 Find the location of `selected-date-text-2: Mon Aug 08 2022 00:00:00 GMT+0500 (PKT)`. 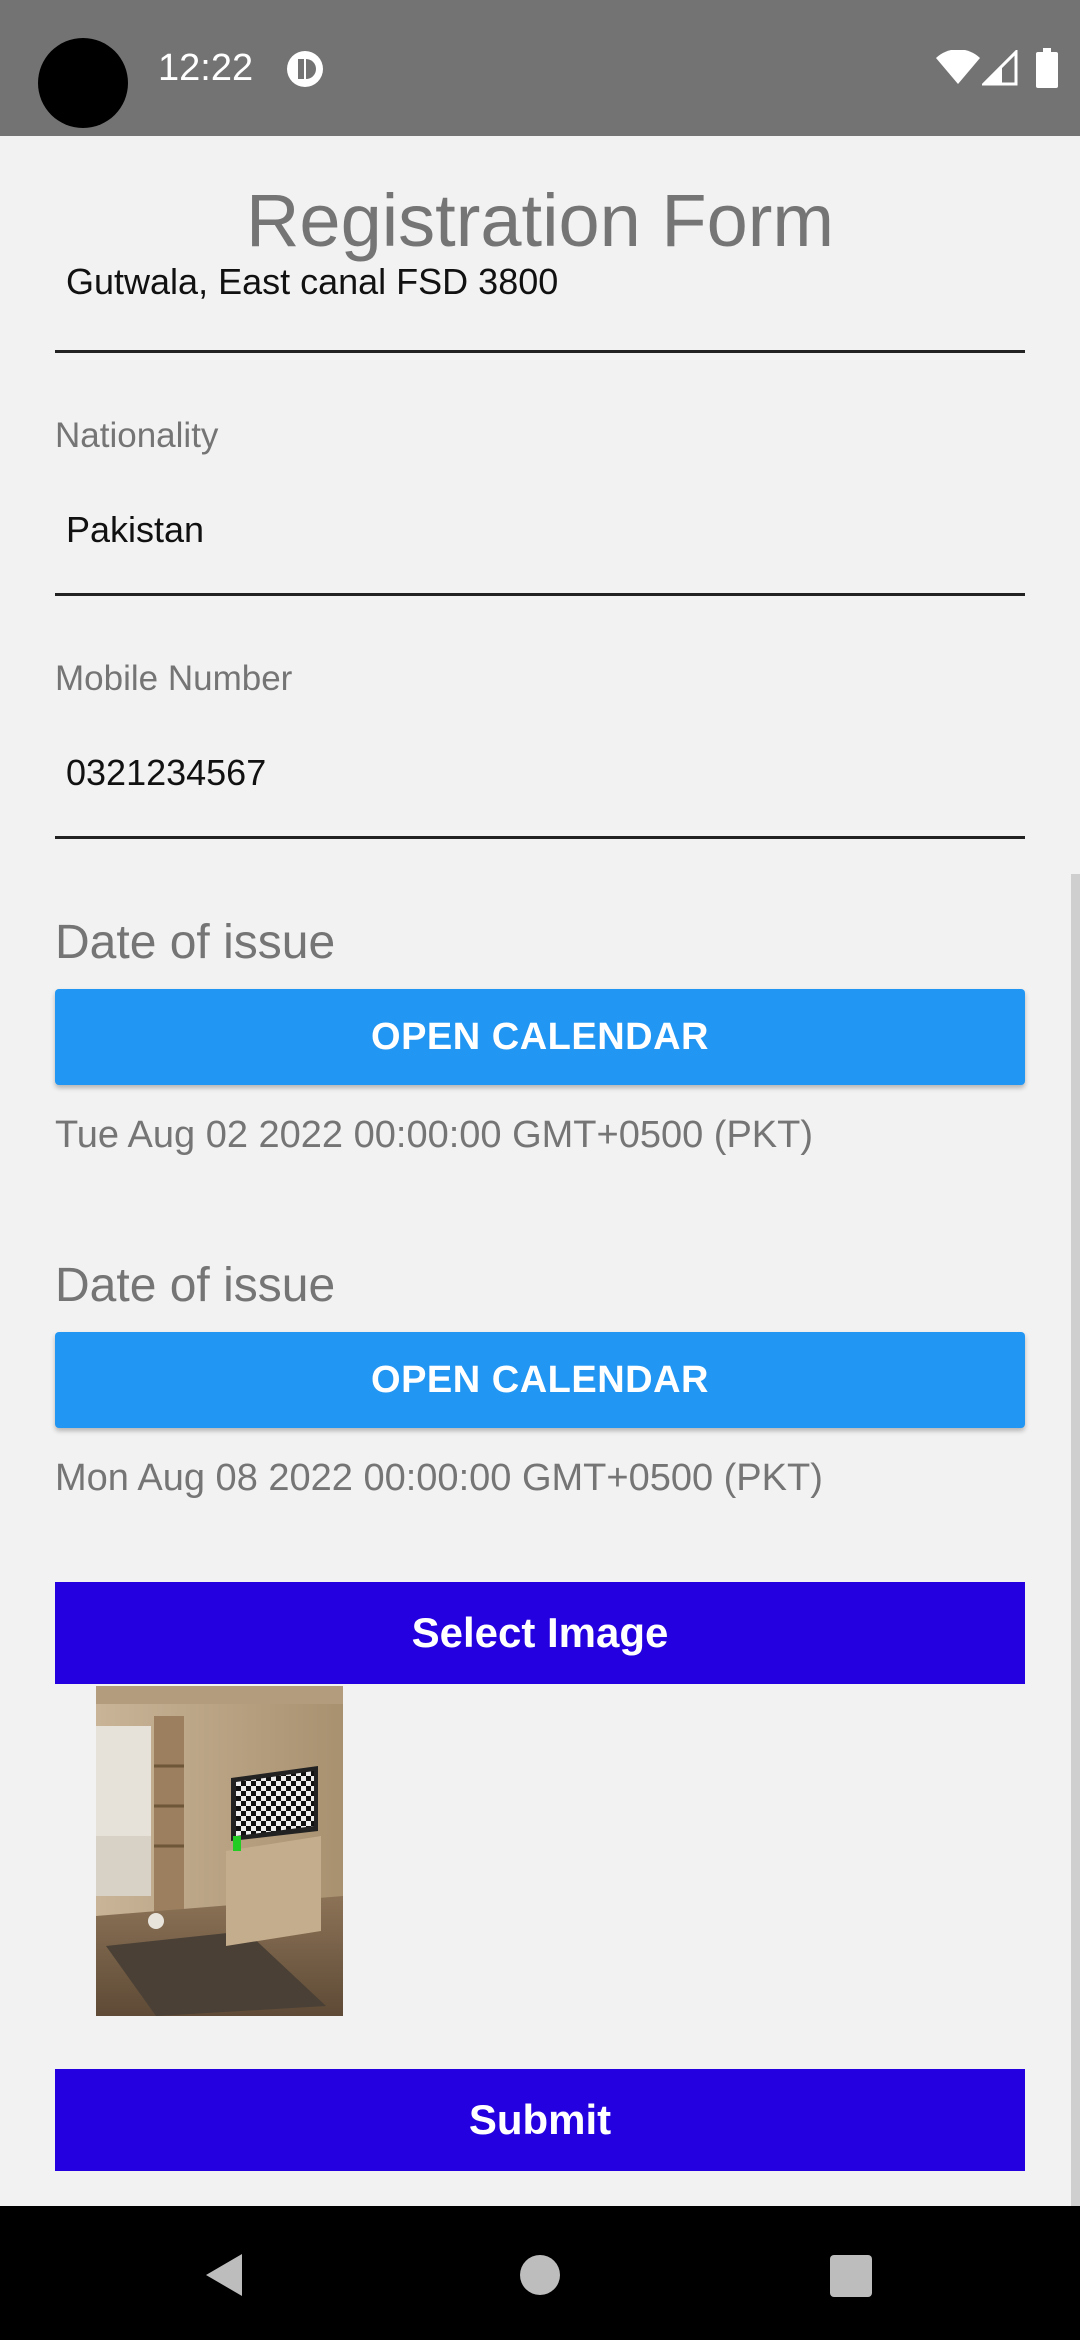

selected-date-text-2: Mon Aug 08 2022 00:00:00 GMT+0500 (PKT) is located at coordinates (439, 1478).